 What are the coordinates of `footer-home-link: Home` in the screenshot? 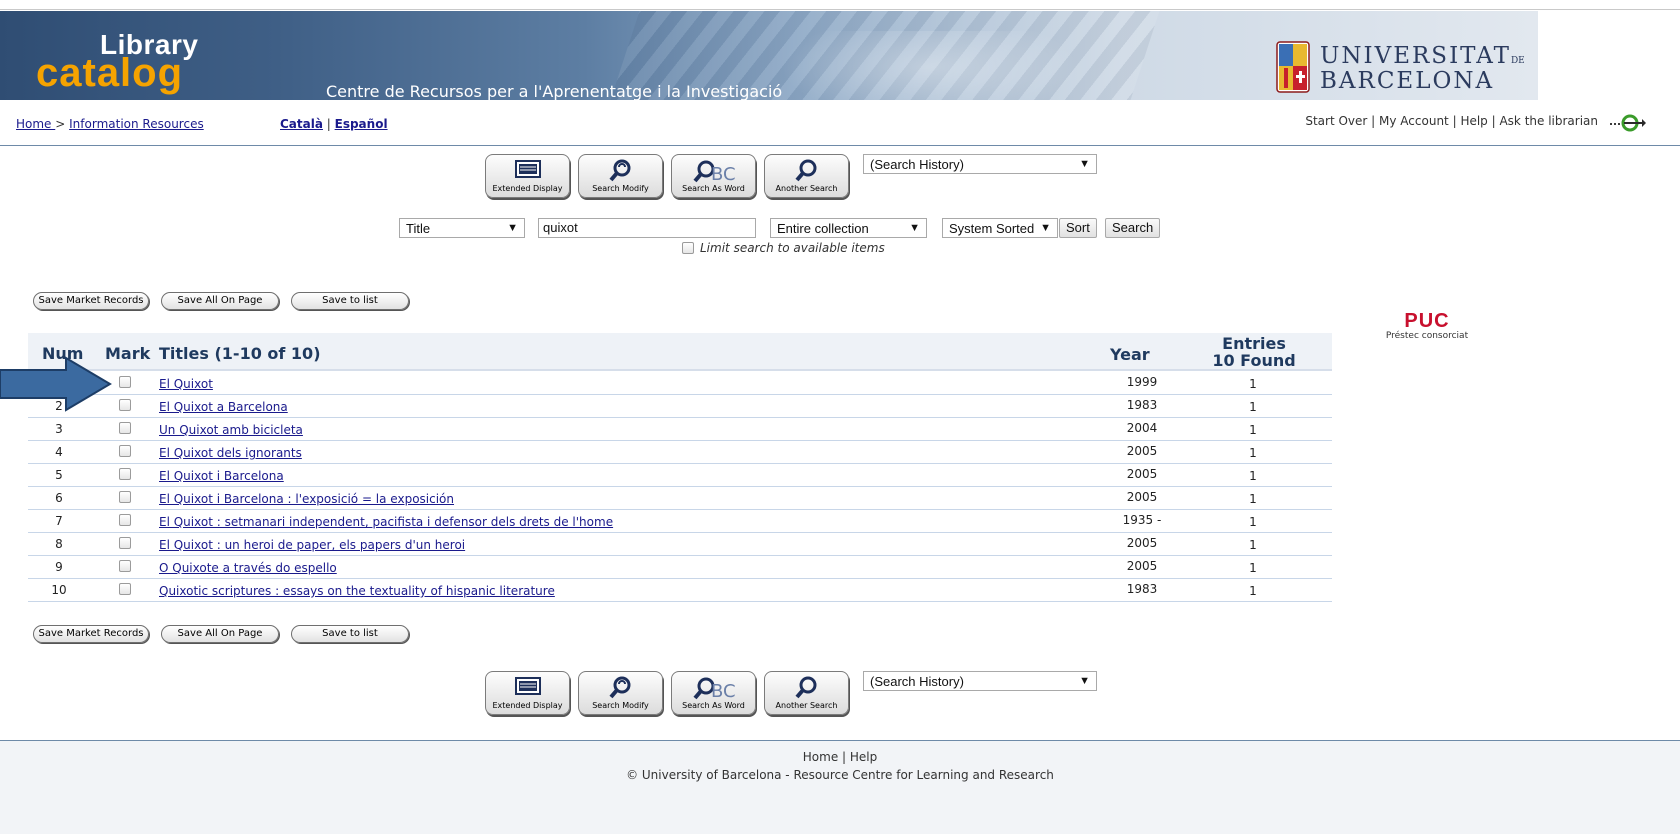 It's located at (820, 757).